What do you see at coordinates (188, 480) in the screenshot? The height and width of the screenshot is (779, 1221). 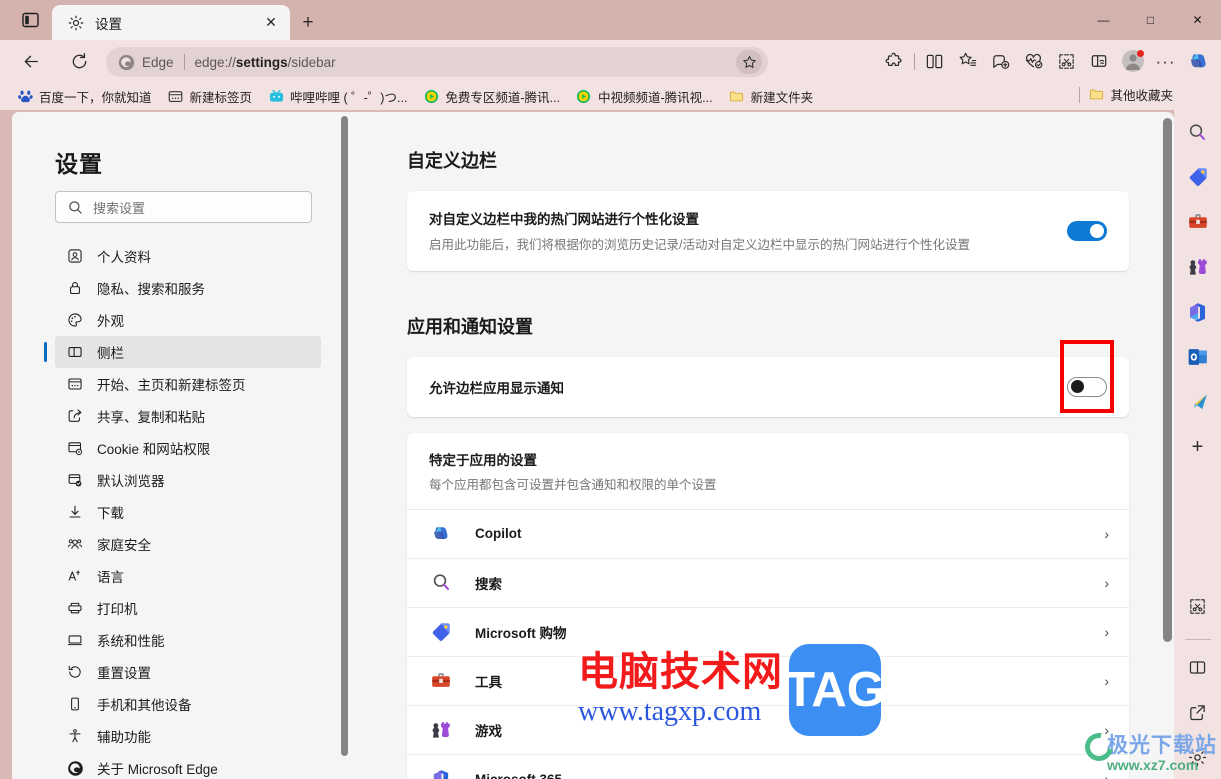 I see `sidebar-item-default-browser: 默认浏览器` at bounding box center [188, 480].